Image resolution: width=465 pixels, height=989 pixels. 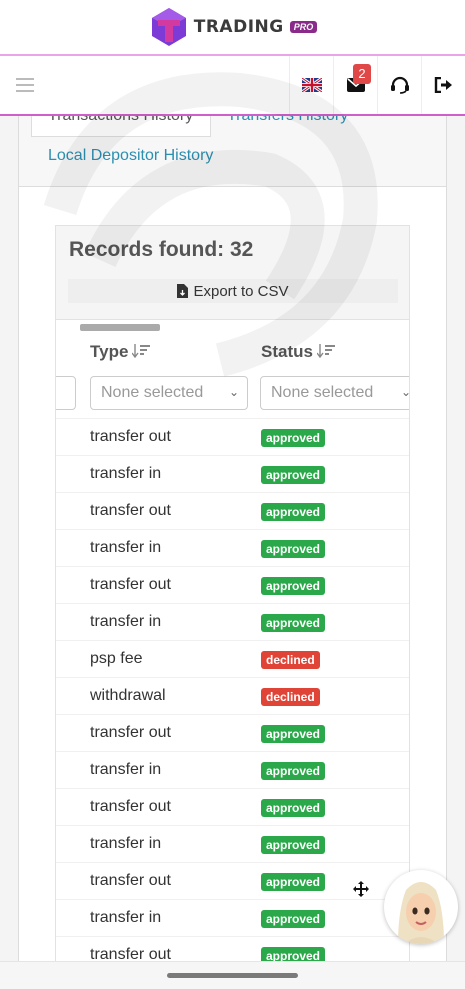 I want to click on export-csv-label: Export to CSV, so click(x=241, y=291).